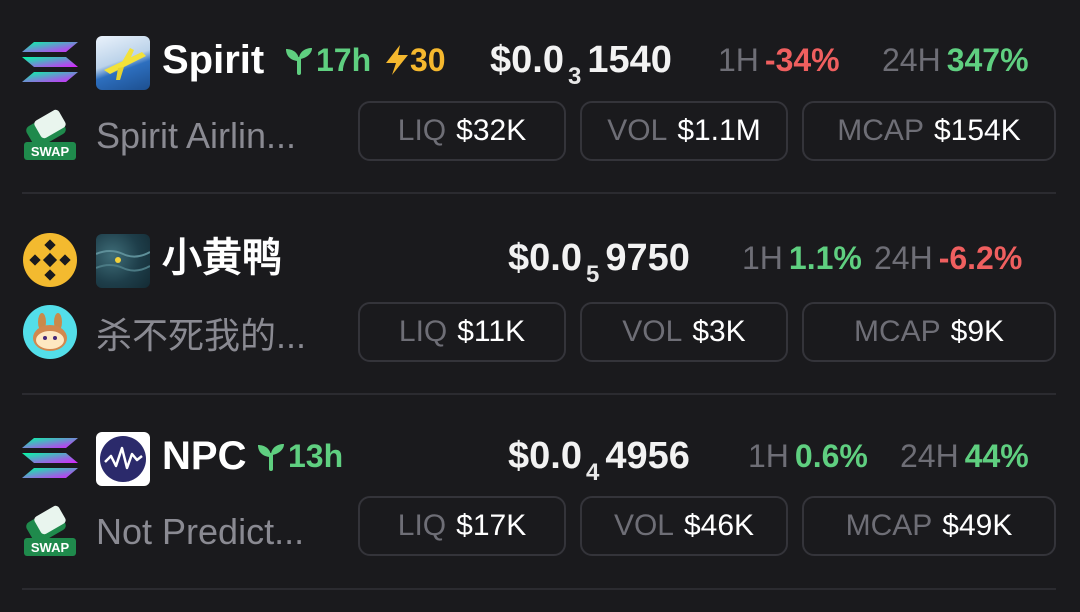  Describe the element at coordinates (397, 60) in the screenshot. I see `lightning-icon` at that location.